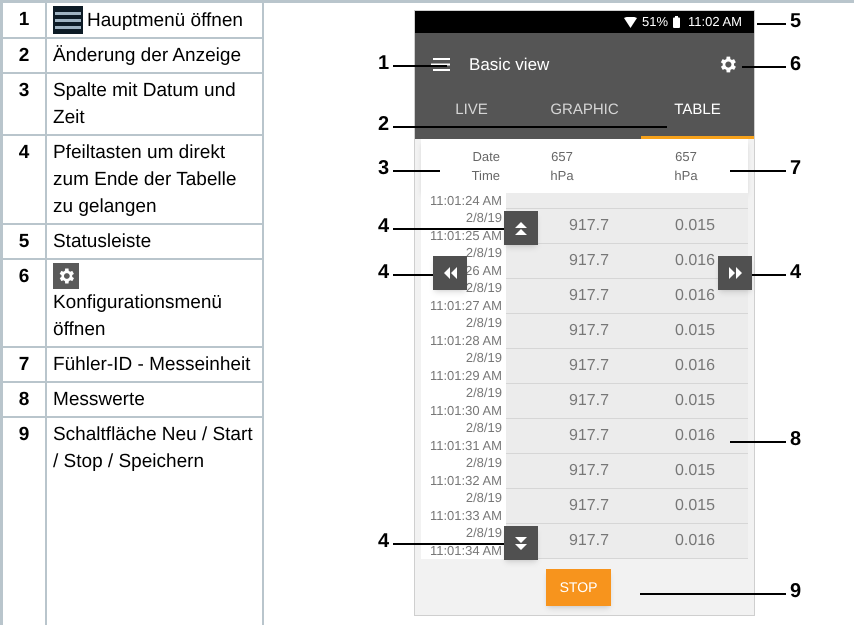 The image size is (854, 625). Describe the element at coordinates (153, 448) in the screenshot. I see `description-text: Schaltfläche Neu / Start / Stop / Speichern` at that location.